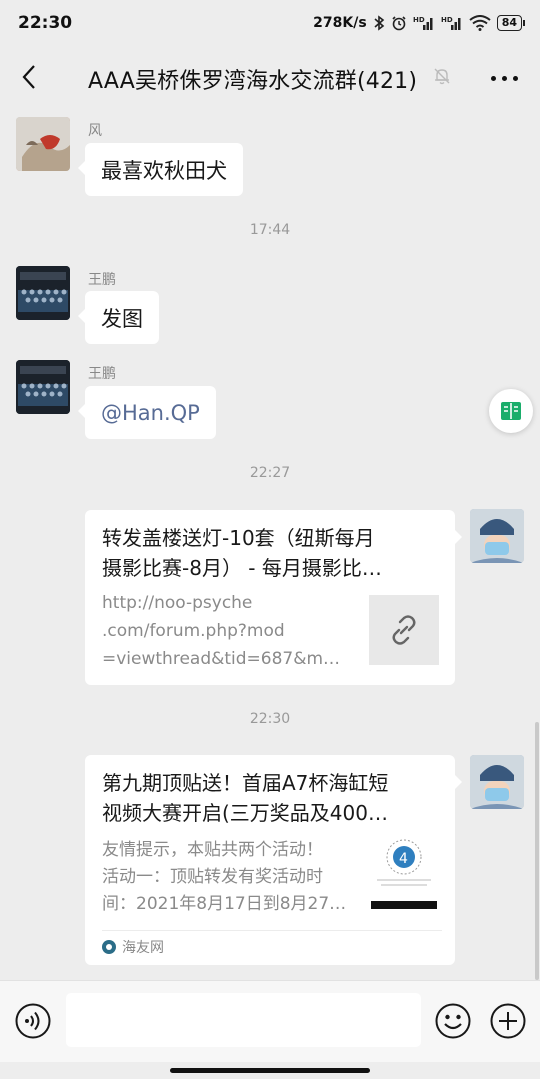 The image size is (540, 1079). What do you see at coordinates (442, 78) in the screenshot?
I see `mute-bell-icon` at bounding box center [442, 78].